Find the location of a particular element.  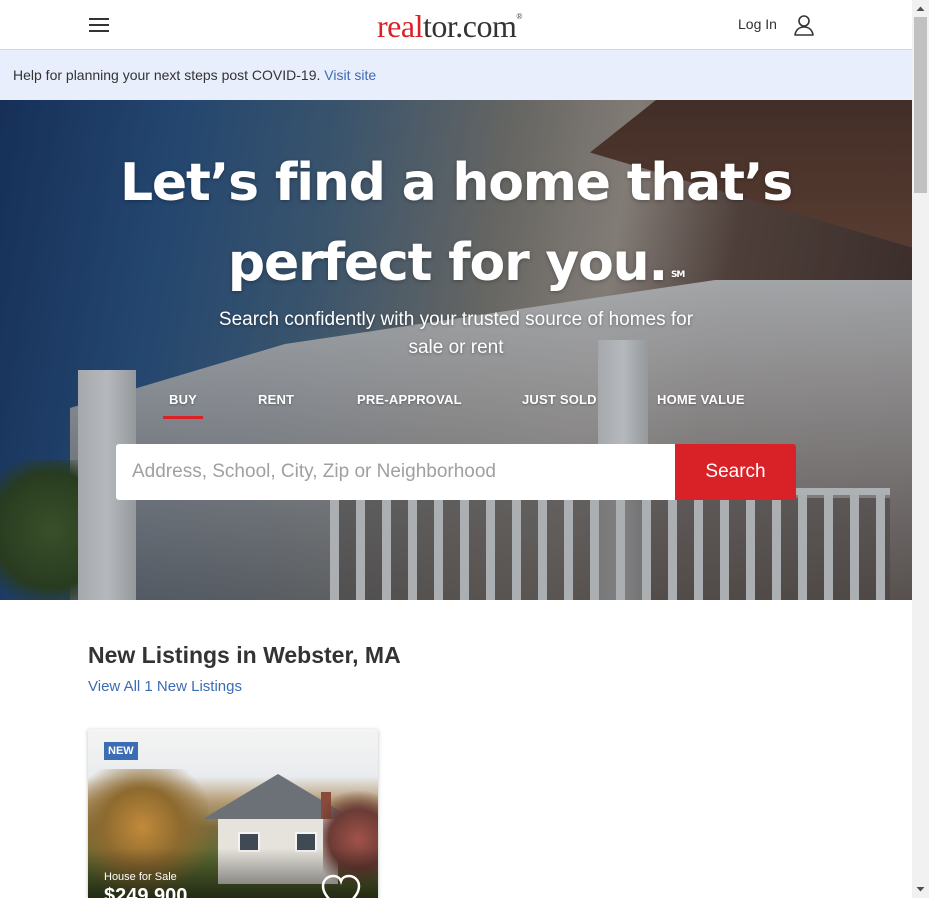

site-header: realtor.com® Log In is located at coordinates (456, 25).